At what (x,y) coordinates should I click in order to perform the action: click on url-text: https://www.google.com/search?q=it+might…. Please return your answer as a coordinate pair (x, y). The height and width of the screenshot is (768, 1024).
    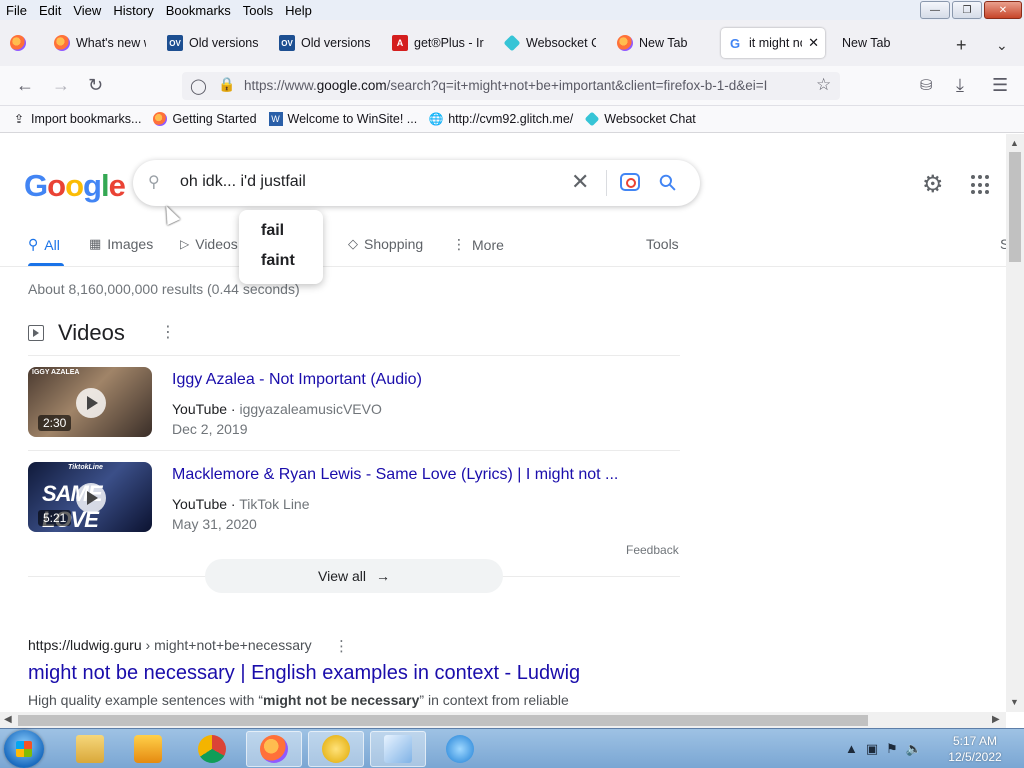
    Looking at the image, I should click on (525, 85).